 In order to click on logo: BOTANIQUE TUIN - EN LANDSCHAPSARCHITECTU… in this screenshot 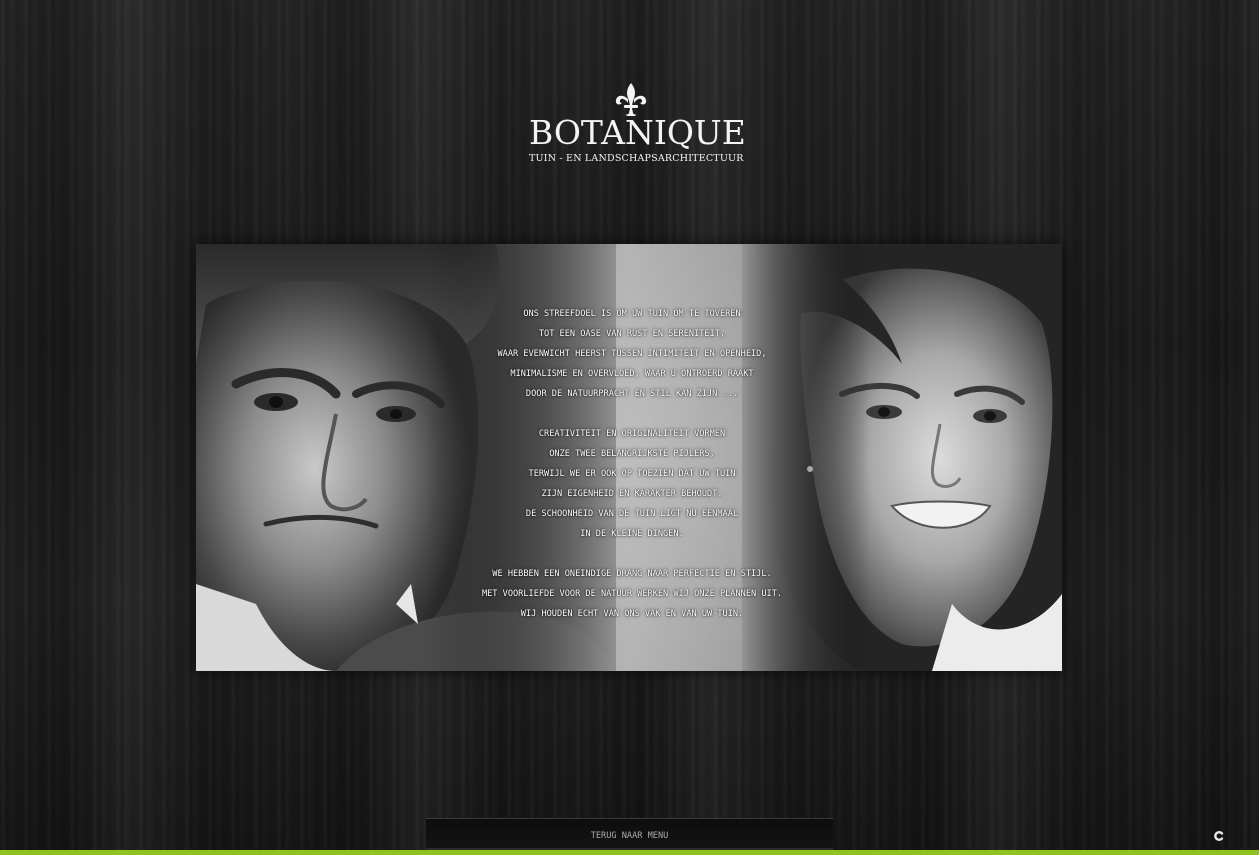, I will do `click(637, 128)`.